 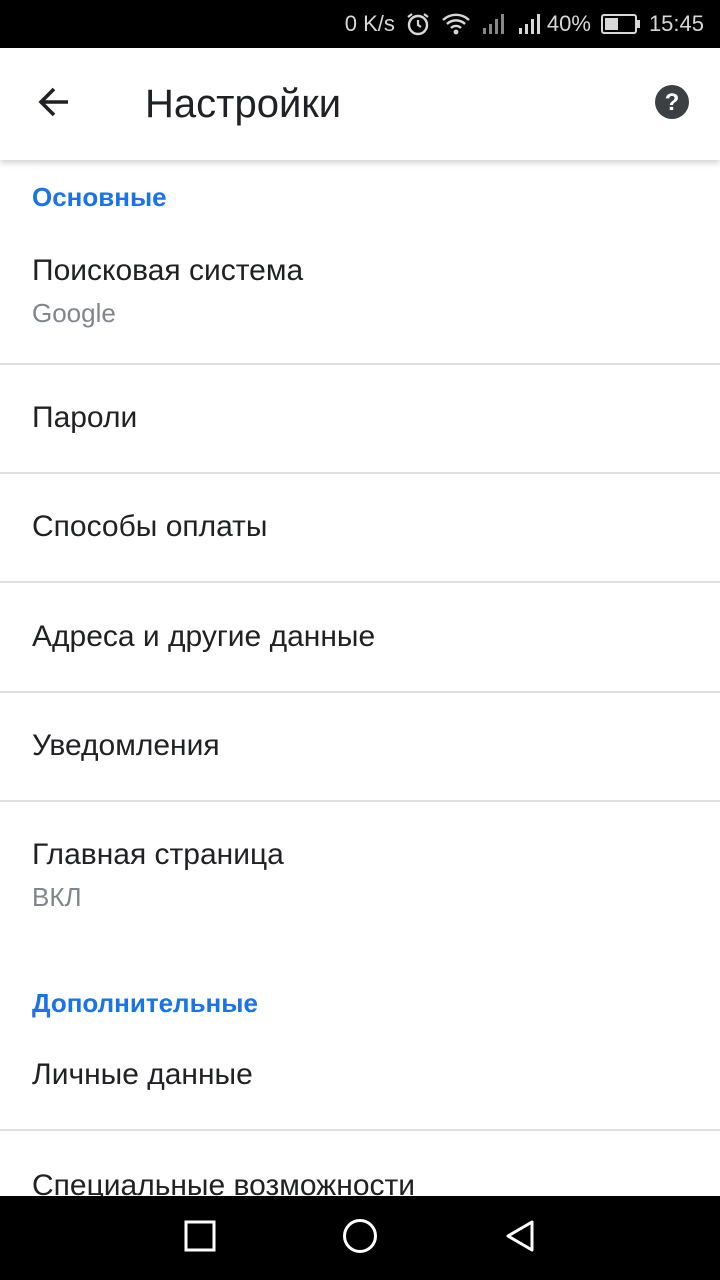 I want to click on net-speed: 0 K/s, so click(x=369, y=23).